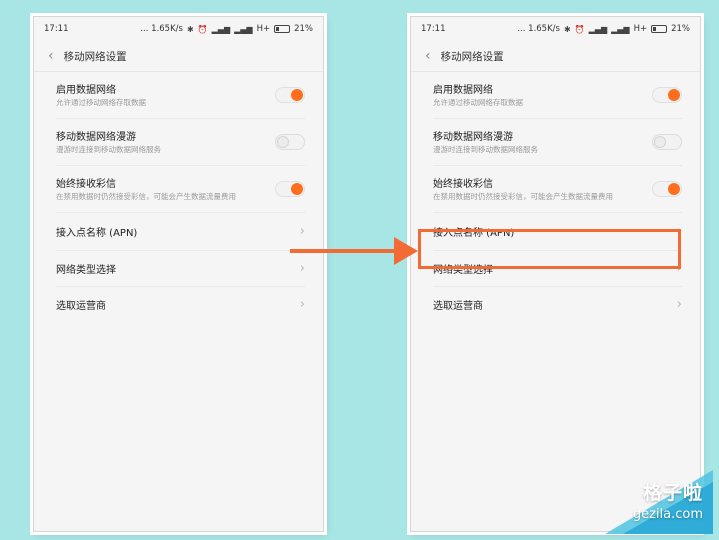 The image size is (719, 540). I want to click on site-watermark: 格子啦 gezila.com, so click(659, 502).